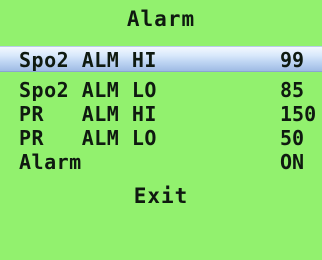 Image resolution: width=322 pixels, height=260 pixels. What do you see at coordinates (292, 90) in the screenshot?
I see `menu-item-value: 85` at bounding box center [292, 90].